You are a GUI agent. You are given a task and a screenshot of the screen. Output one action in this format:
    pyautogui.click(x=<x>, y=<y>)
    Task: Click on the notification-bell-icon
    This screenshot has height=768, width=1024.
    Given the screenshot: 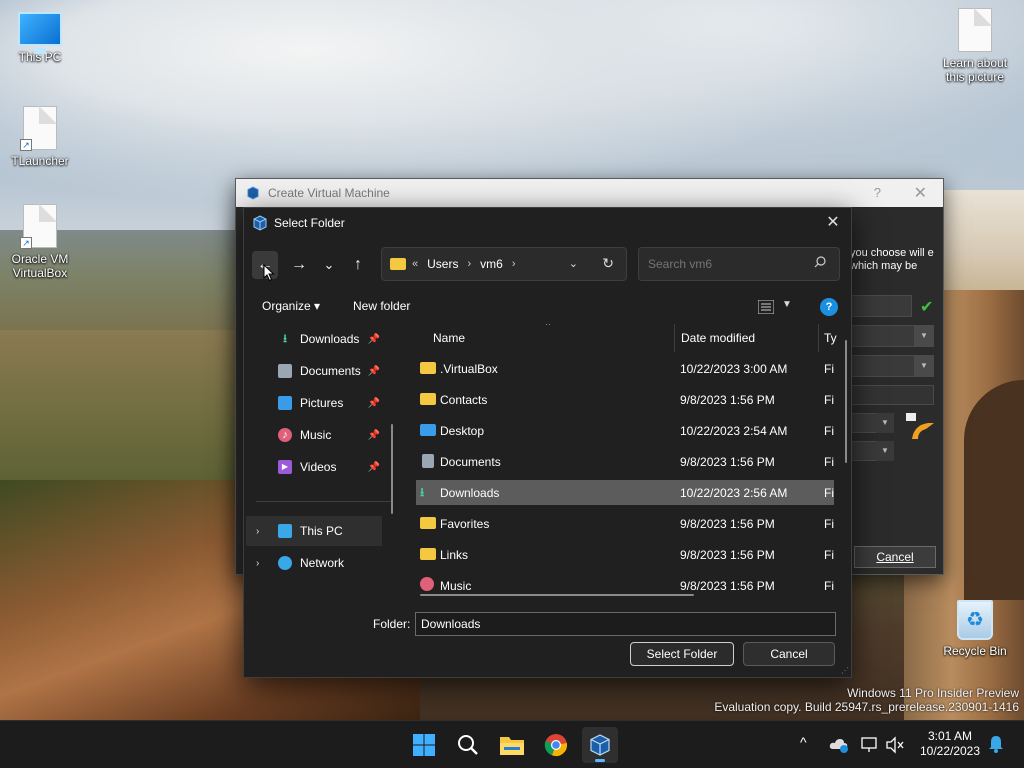 What is the action you would take?
    pyautogui.click(x=996, y=744)
    